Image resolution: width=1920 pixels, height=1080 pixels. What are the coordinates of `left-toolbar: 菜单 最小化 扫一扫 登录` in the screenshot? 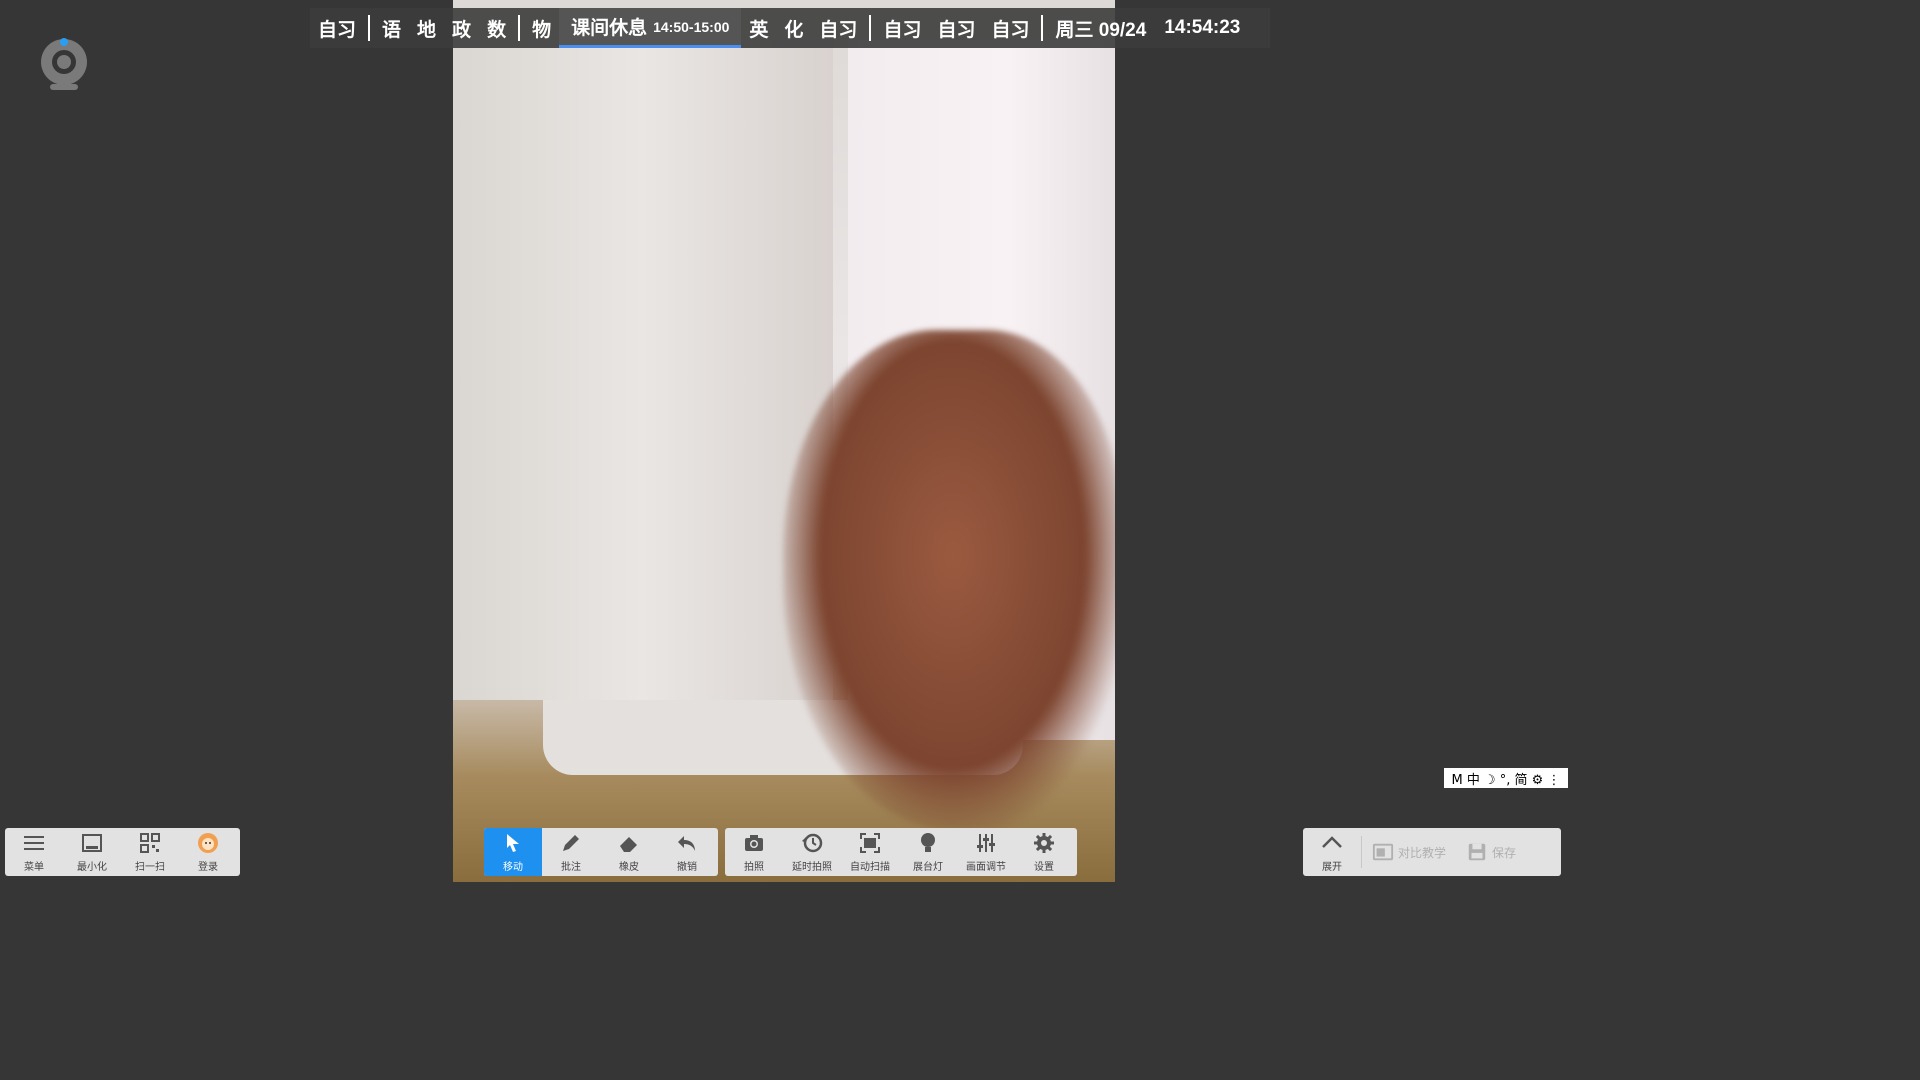 It's located at (122, 852).